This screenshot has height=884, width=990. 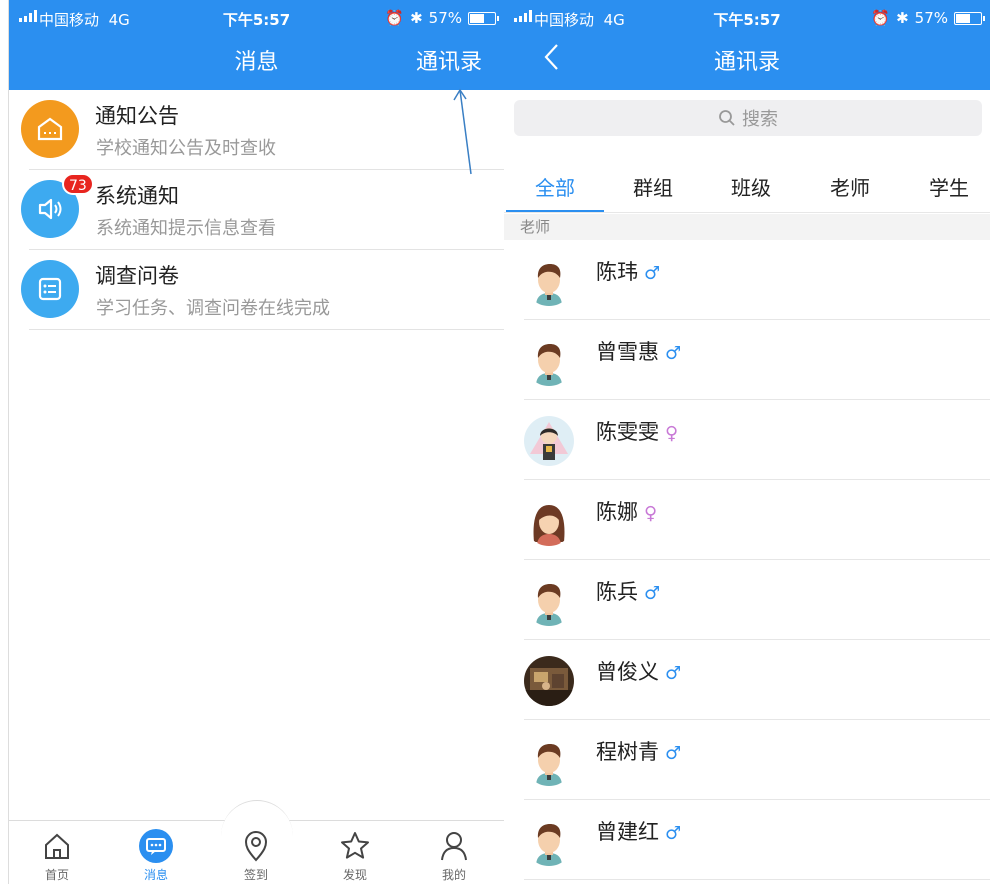 What do you see at coordinates (256, 130) in the screenshot?
I see `list-item-notice: 通知公告 学校通知公告及时查收` at bounding box center [256, 130].